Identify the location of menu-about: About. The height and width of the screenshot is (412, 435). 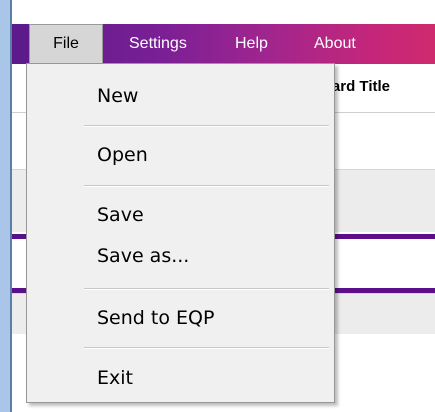
(335, 44).